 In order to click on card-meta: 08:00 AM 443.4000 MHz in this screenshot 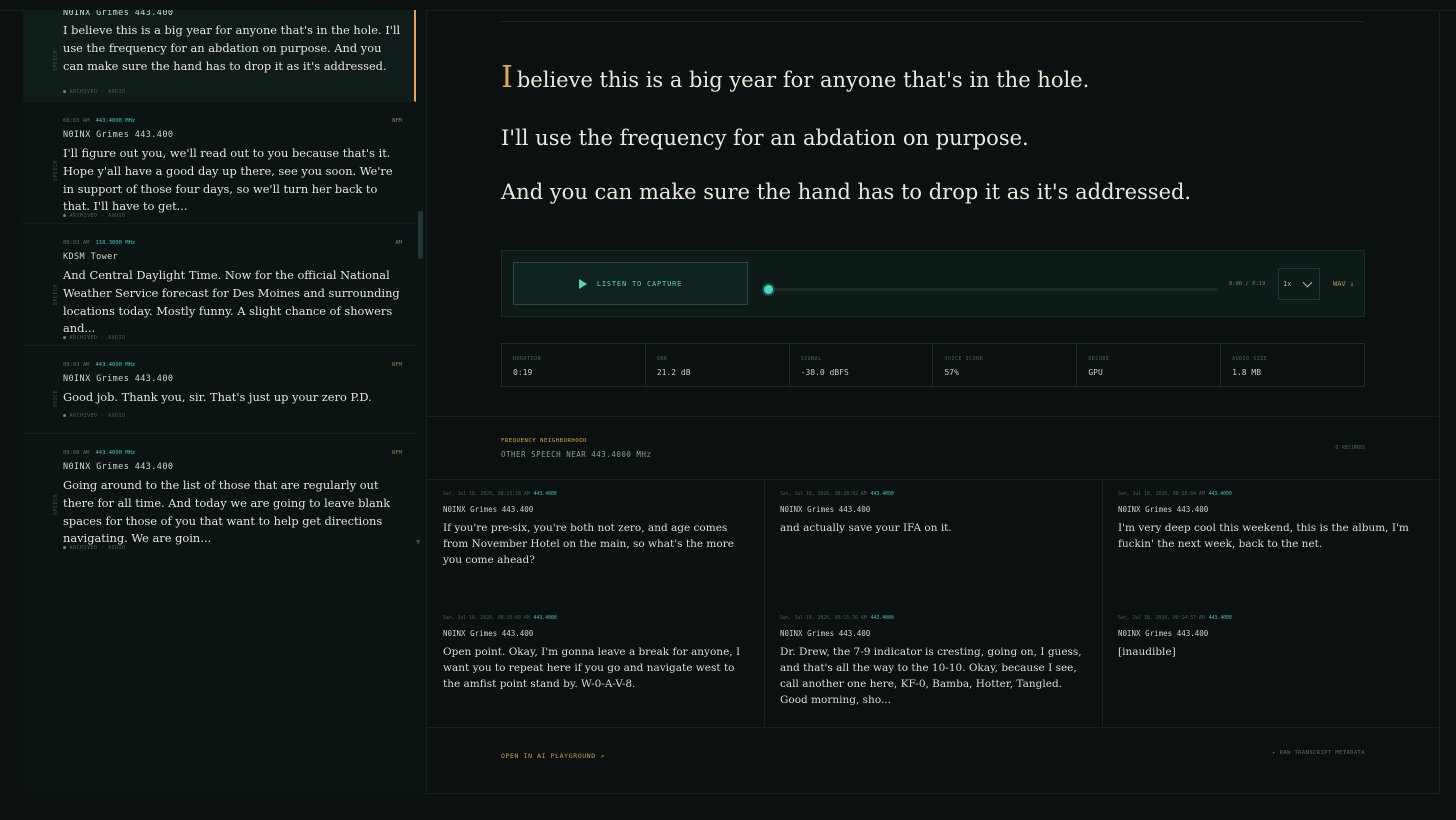, I will do `click(99, 453)`.